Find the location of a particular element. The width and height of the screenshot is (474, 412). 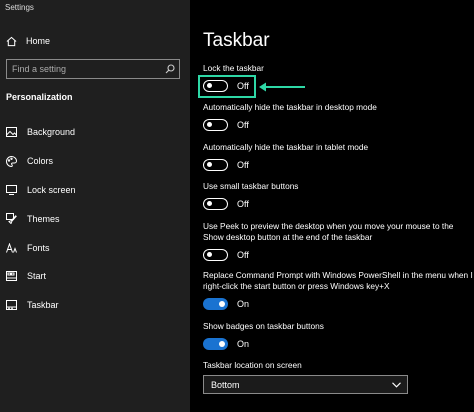

sidebar-item-label: Taskbar is located at coordinates (43, 305).